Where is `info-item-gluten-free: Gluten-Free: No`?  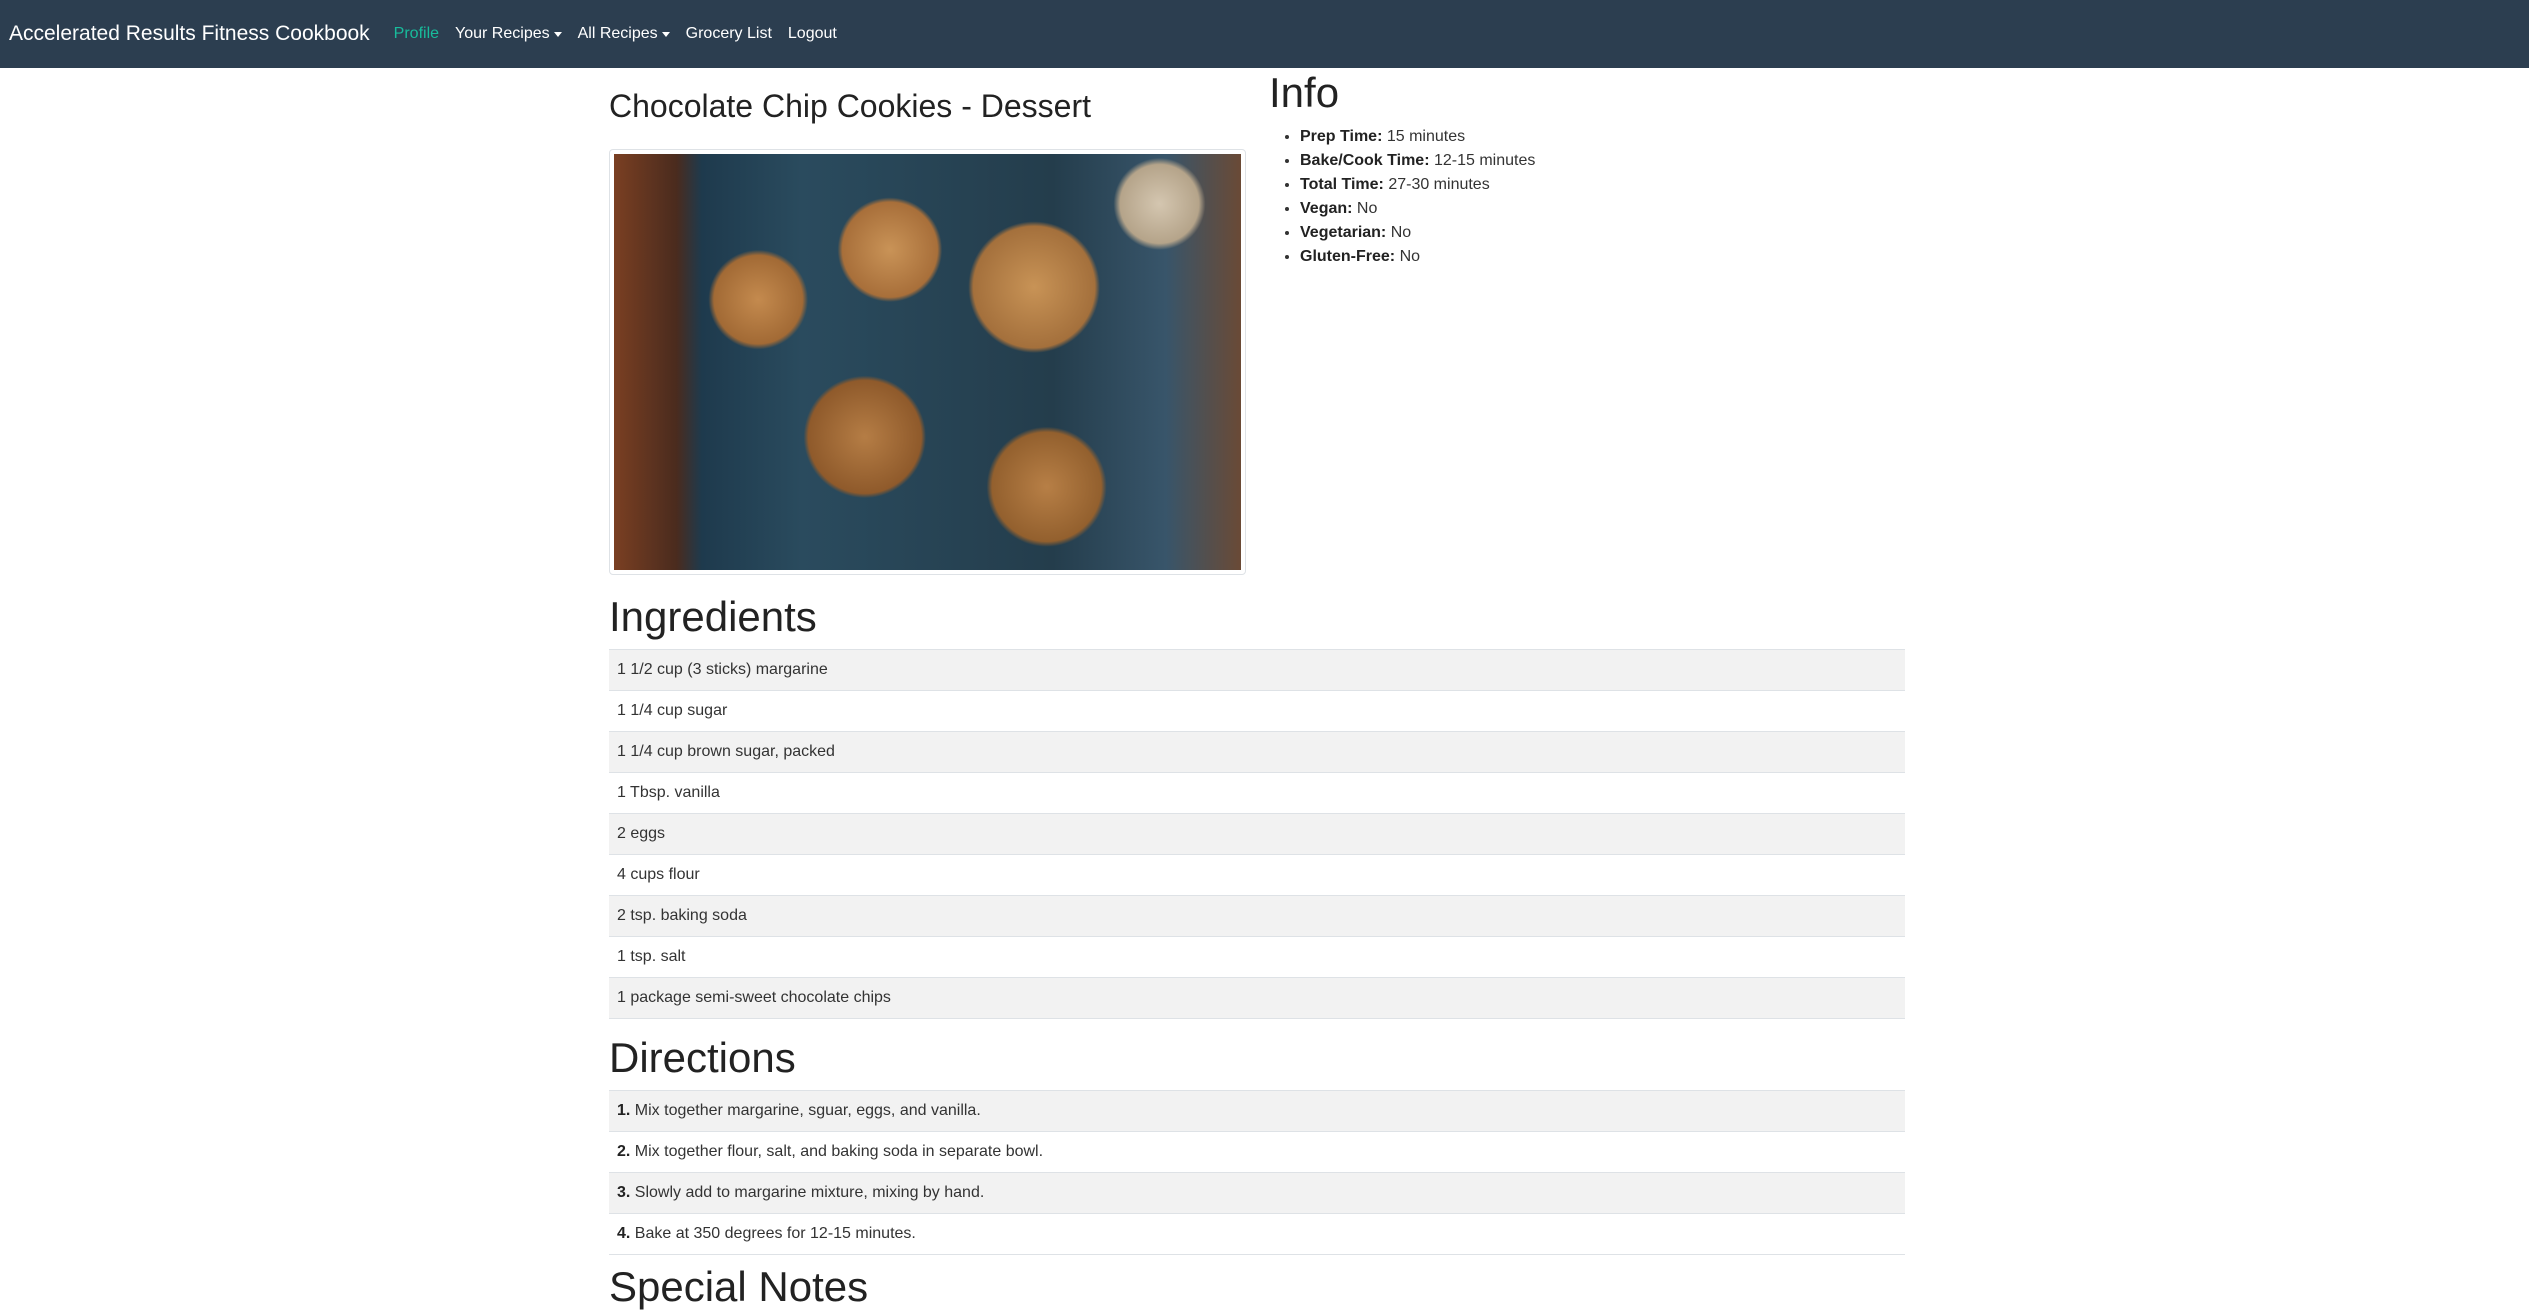
info-item-gluten-free: Gluten-Free: No is located at coordinates (1417, 257).